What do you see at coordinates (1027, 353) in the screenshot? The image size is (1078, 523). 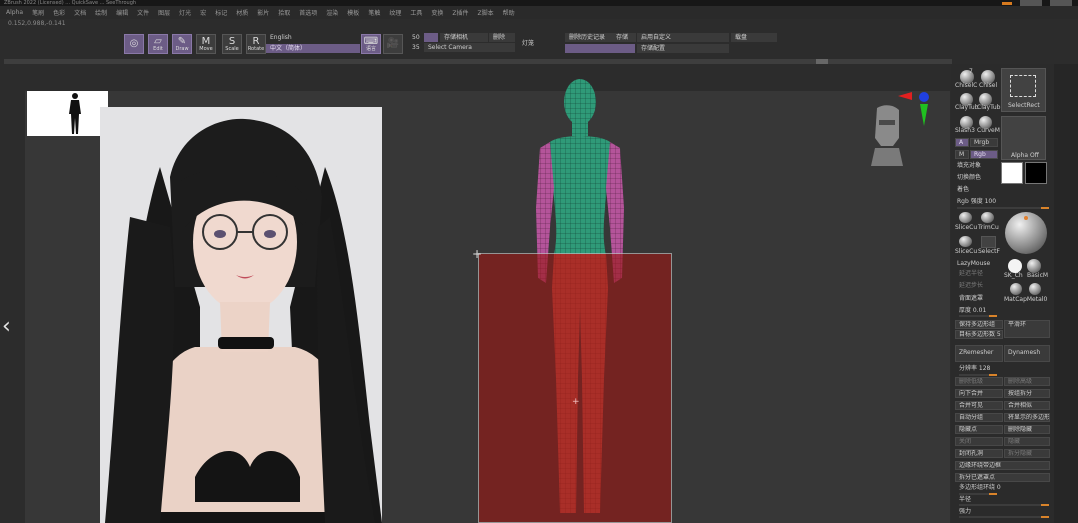 I see `dynamesh-button: Dynamesh` at bounding box center [1027, 353].